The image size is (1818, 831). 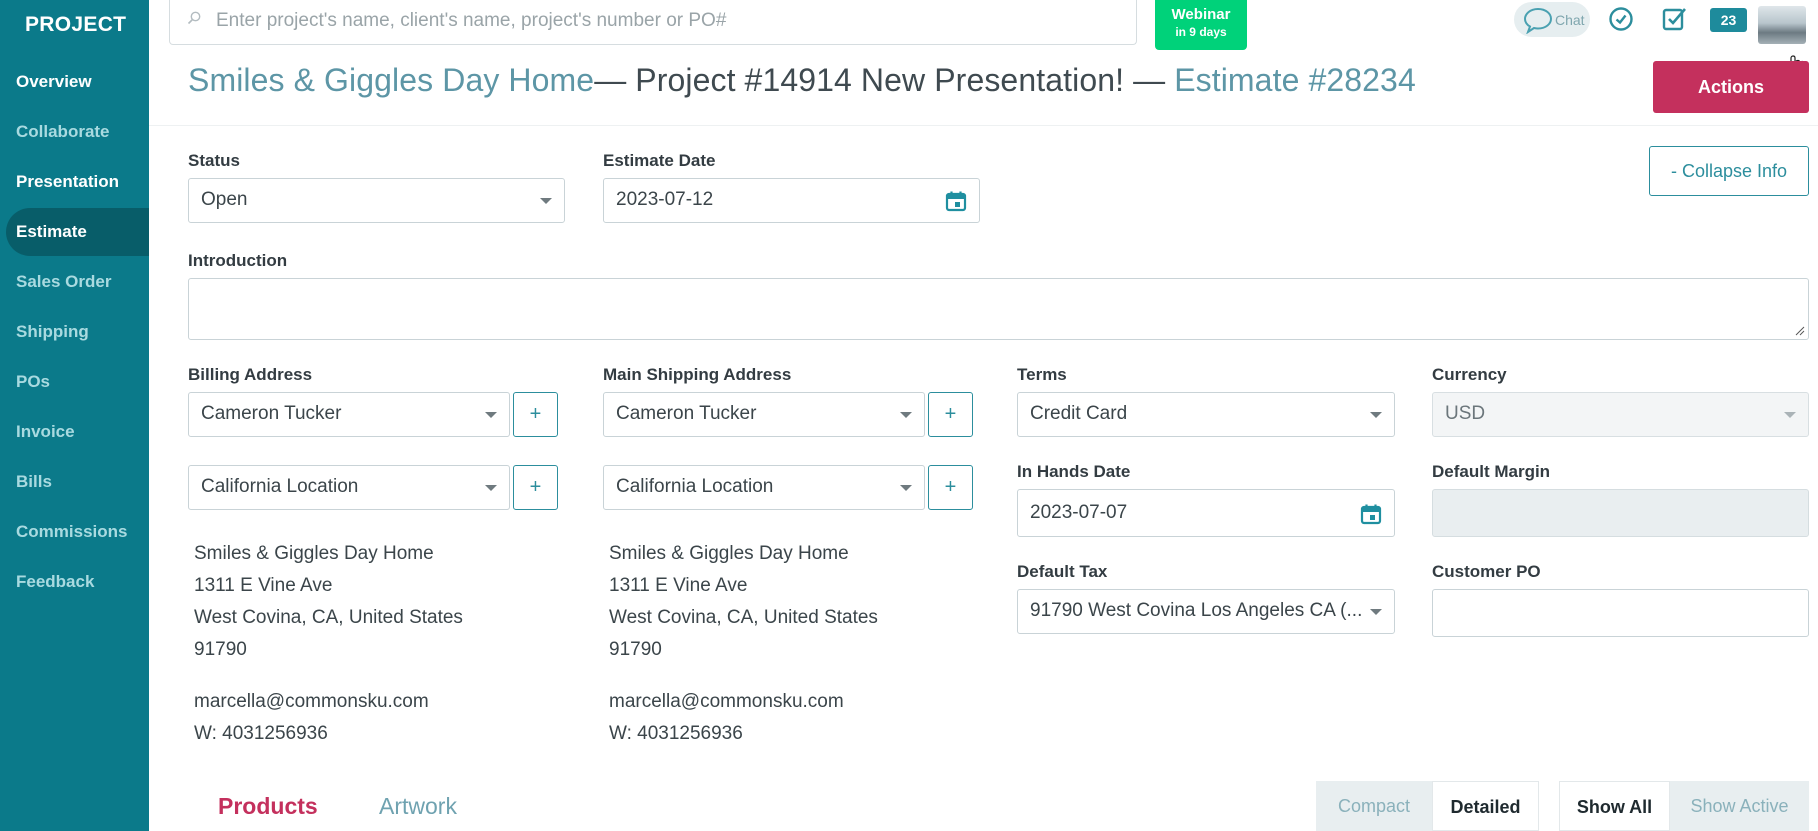 I want to click on currency-label: Currency, so click(x=1469, y=374).